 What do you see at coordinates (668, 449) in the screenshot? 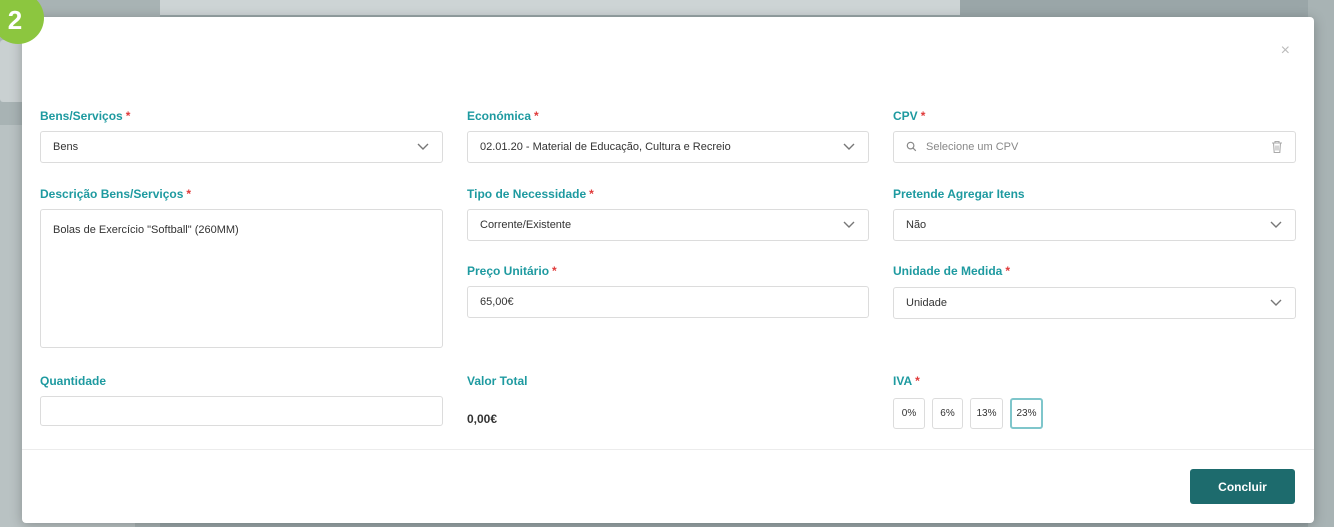
I see `footer-divider` at bounding box center [668, 449].